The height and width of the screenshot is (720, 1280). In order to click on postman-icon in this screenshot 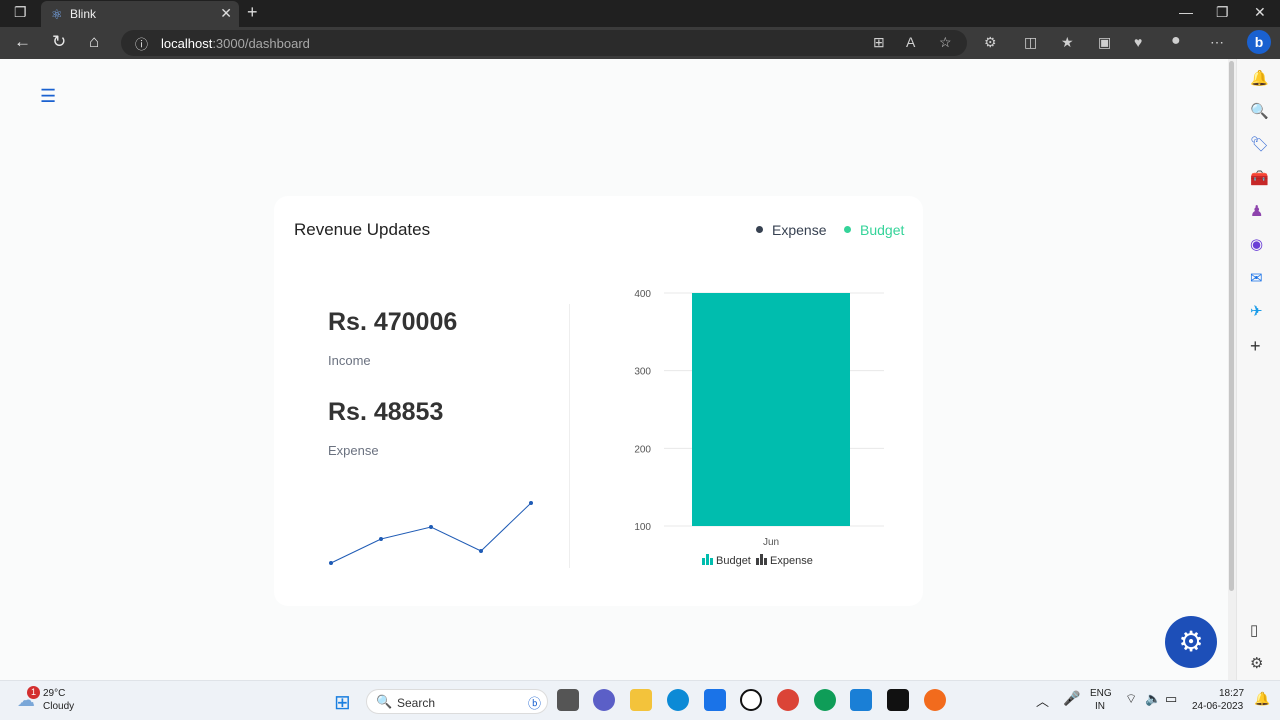, I will do `click(935, 700)`.